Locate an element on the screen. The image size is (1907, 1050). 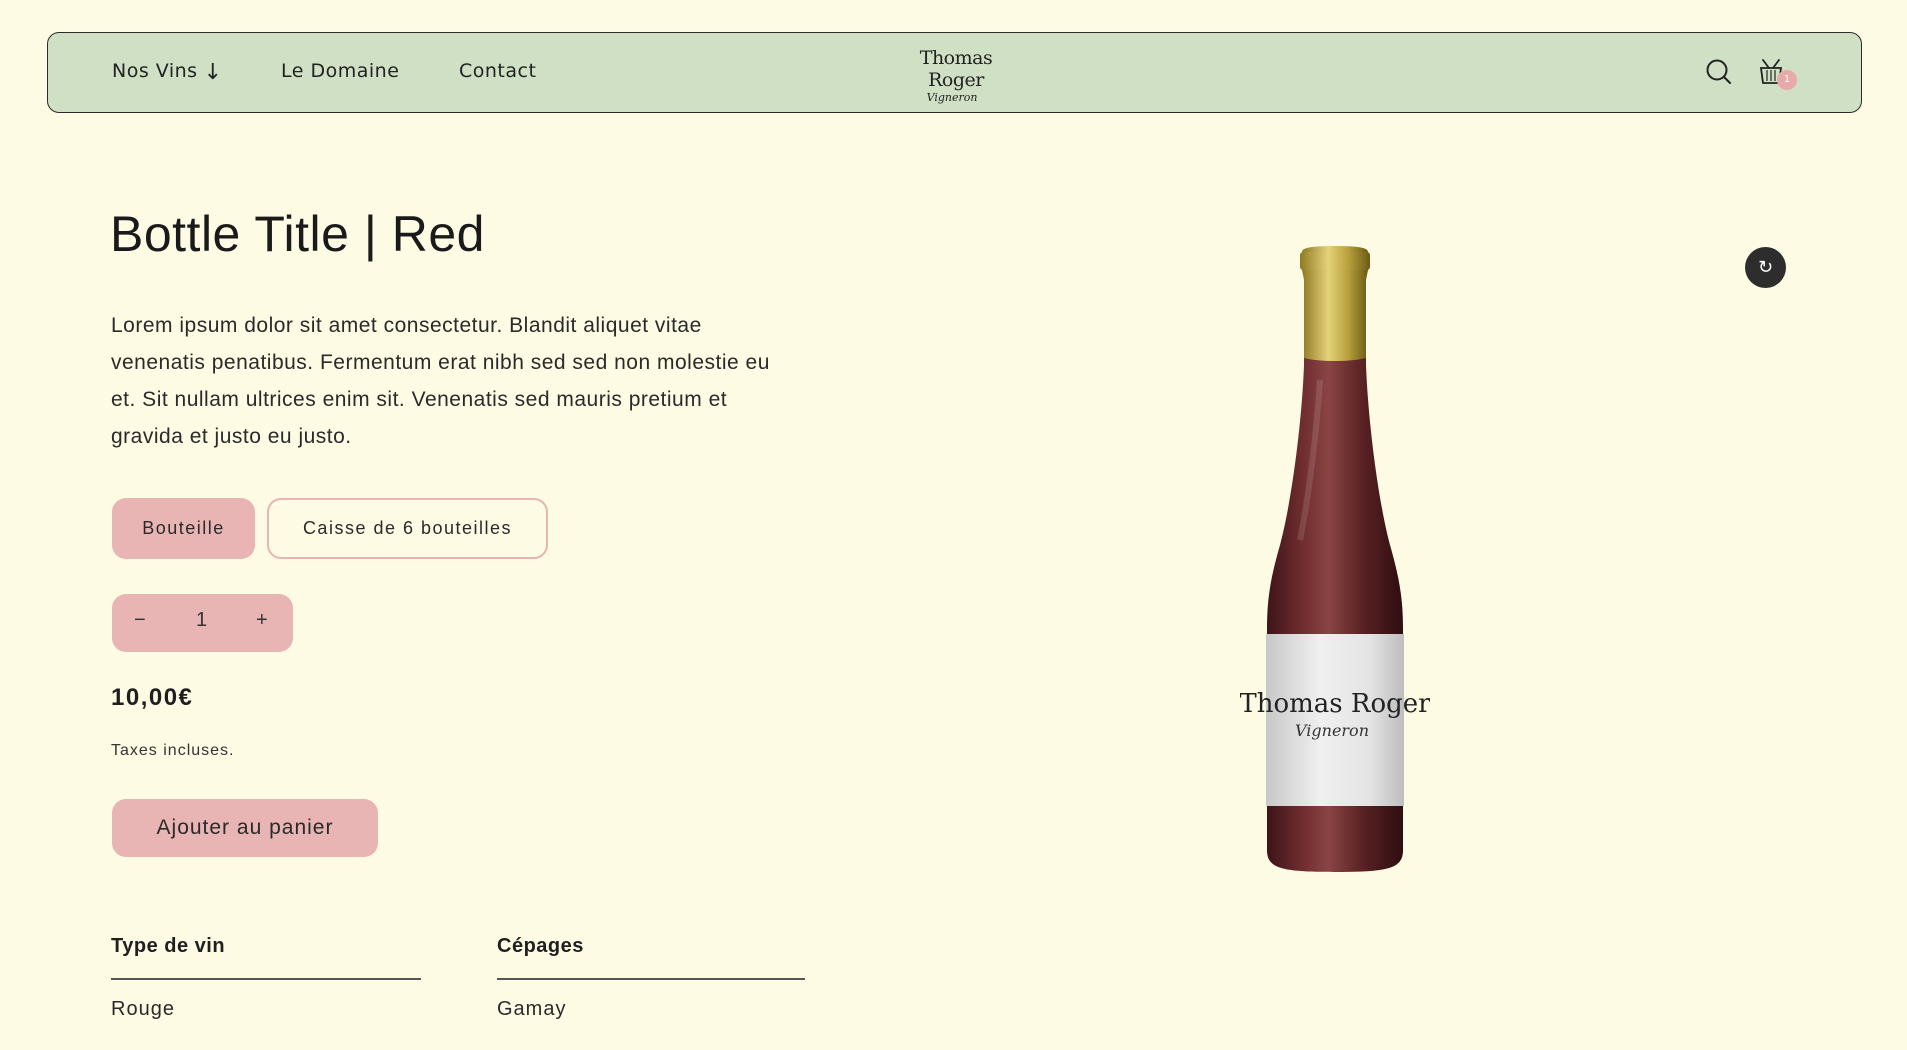
product-price: 10,00€ is located at coordinates (152, 697).